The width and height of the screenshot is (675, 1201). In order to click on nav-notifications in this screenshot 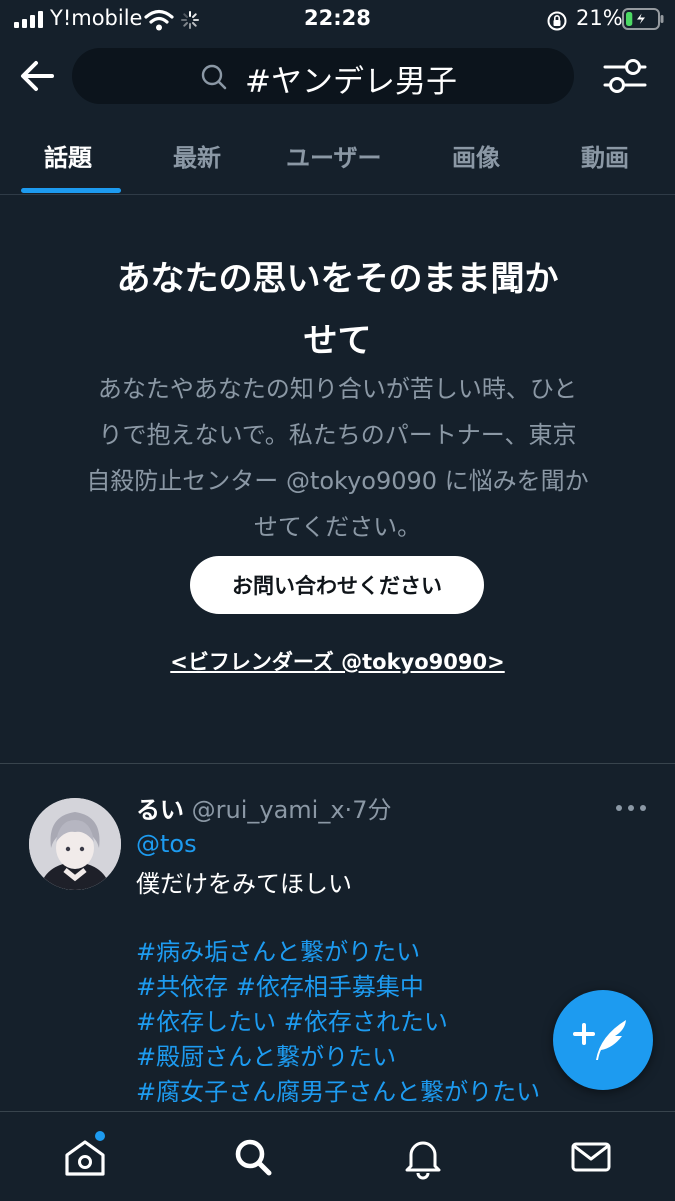, I will do `click(423, 1157)`.